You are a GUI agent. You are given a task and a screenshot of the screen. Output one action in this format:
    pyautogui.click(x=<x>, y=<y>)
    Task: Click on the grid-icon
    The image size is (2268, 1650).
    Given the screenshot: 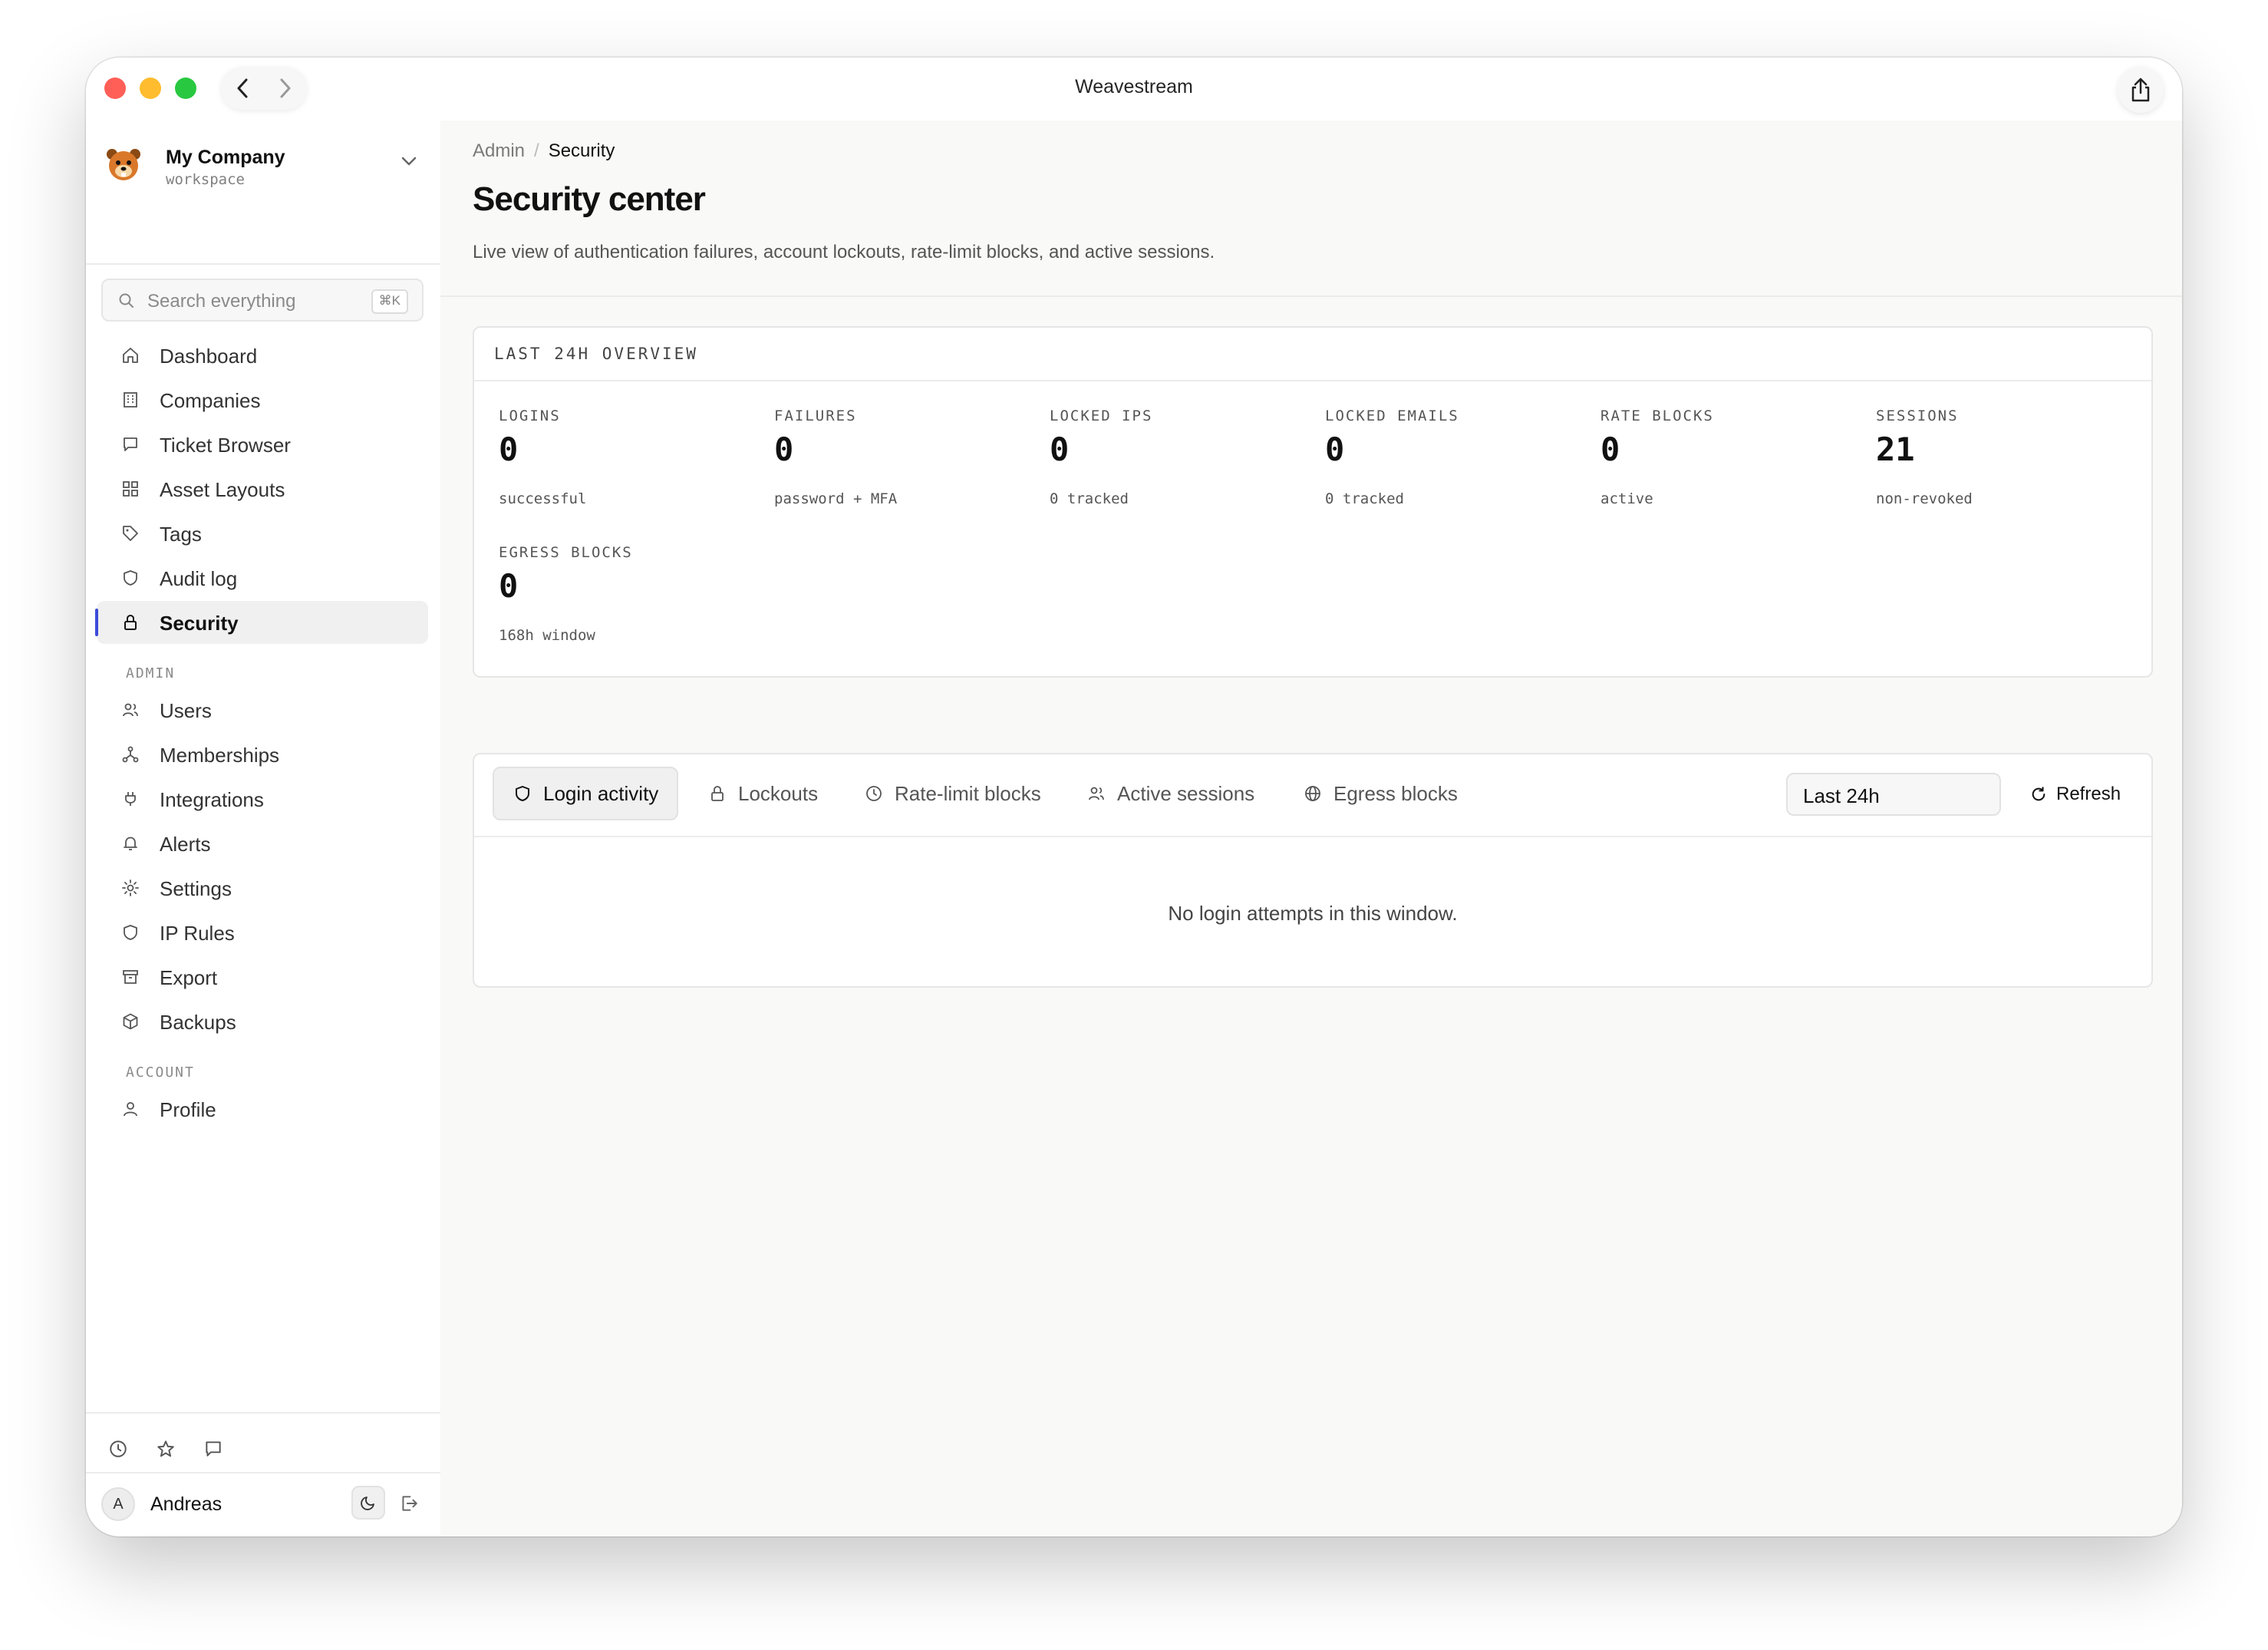 What is the action you would take?
    pyautogui.click(x=131, y=489)
    